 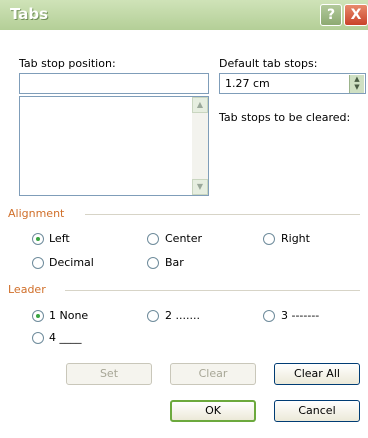 I want to click on spin-down-icon: ▼, so click(x=357, y=87).